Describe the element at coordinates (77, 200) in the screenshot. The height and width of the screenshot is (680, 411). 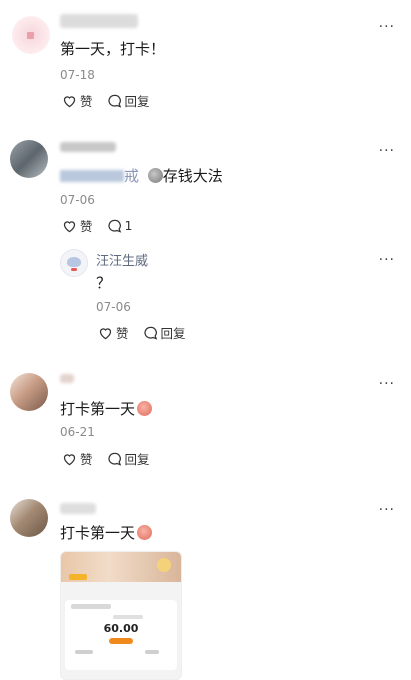
I see `comment-date: 07-06` at that location.